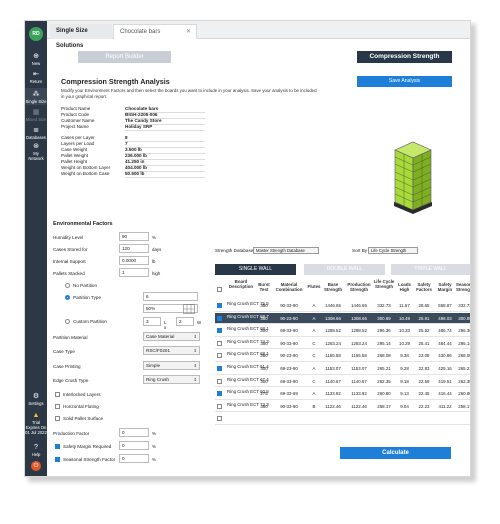  What do you see at coordinates (134, 248) in the screenshot?
I see `cases-stored-input: 120` at bounding box center [134, 248].